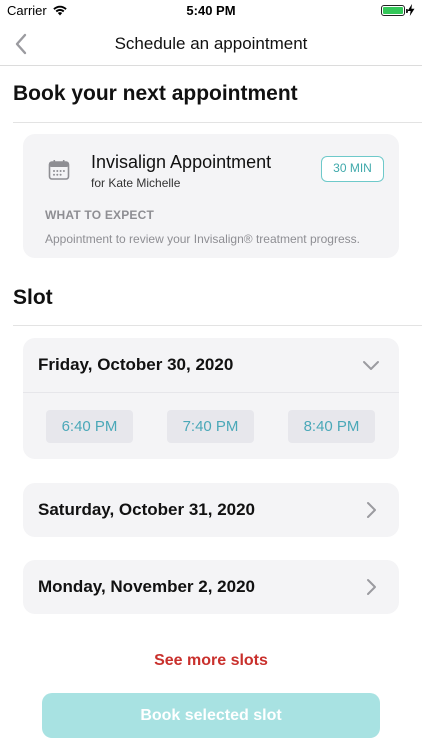 This screenshot has width=422, height=750. Describe the element at coordinates (211, 715) in the screenshot. I see `book-selected-slot-button: Book selected slot` at that location.